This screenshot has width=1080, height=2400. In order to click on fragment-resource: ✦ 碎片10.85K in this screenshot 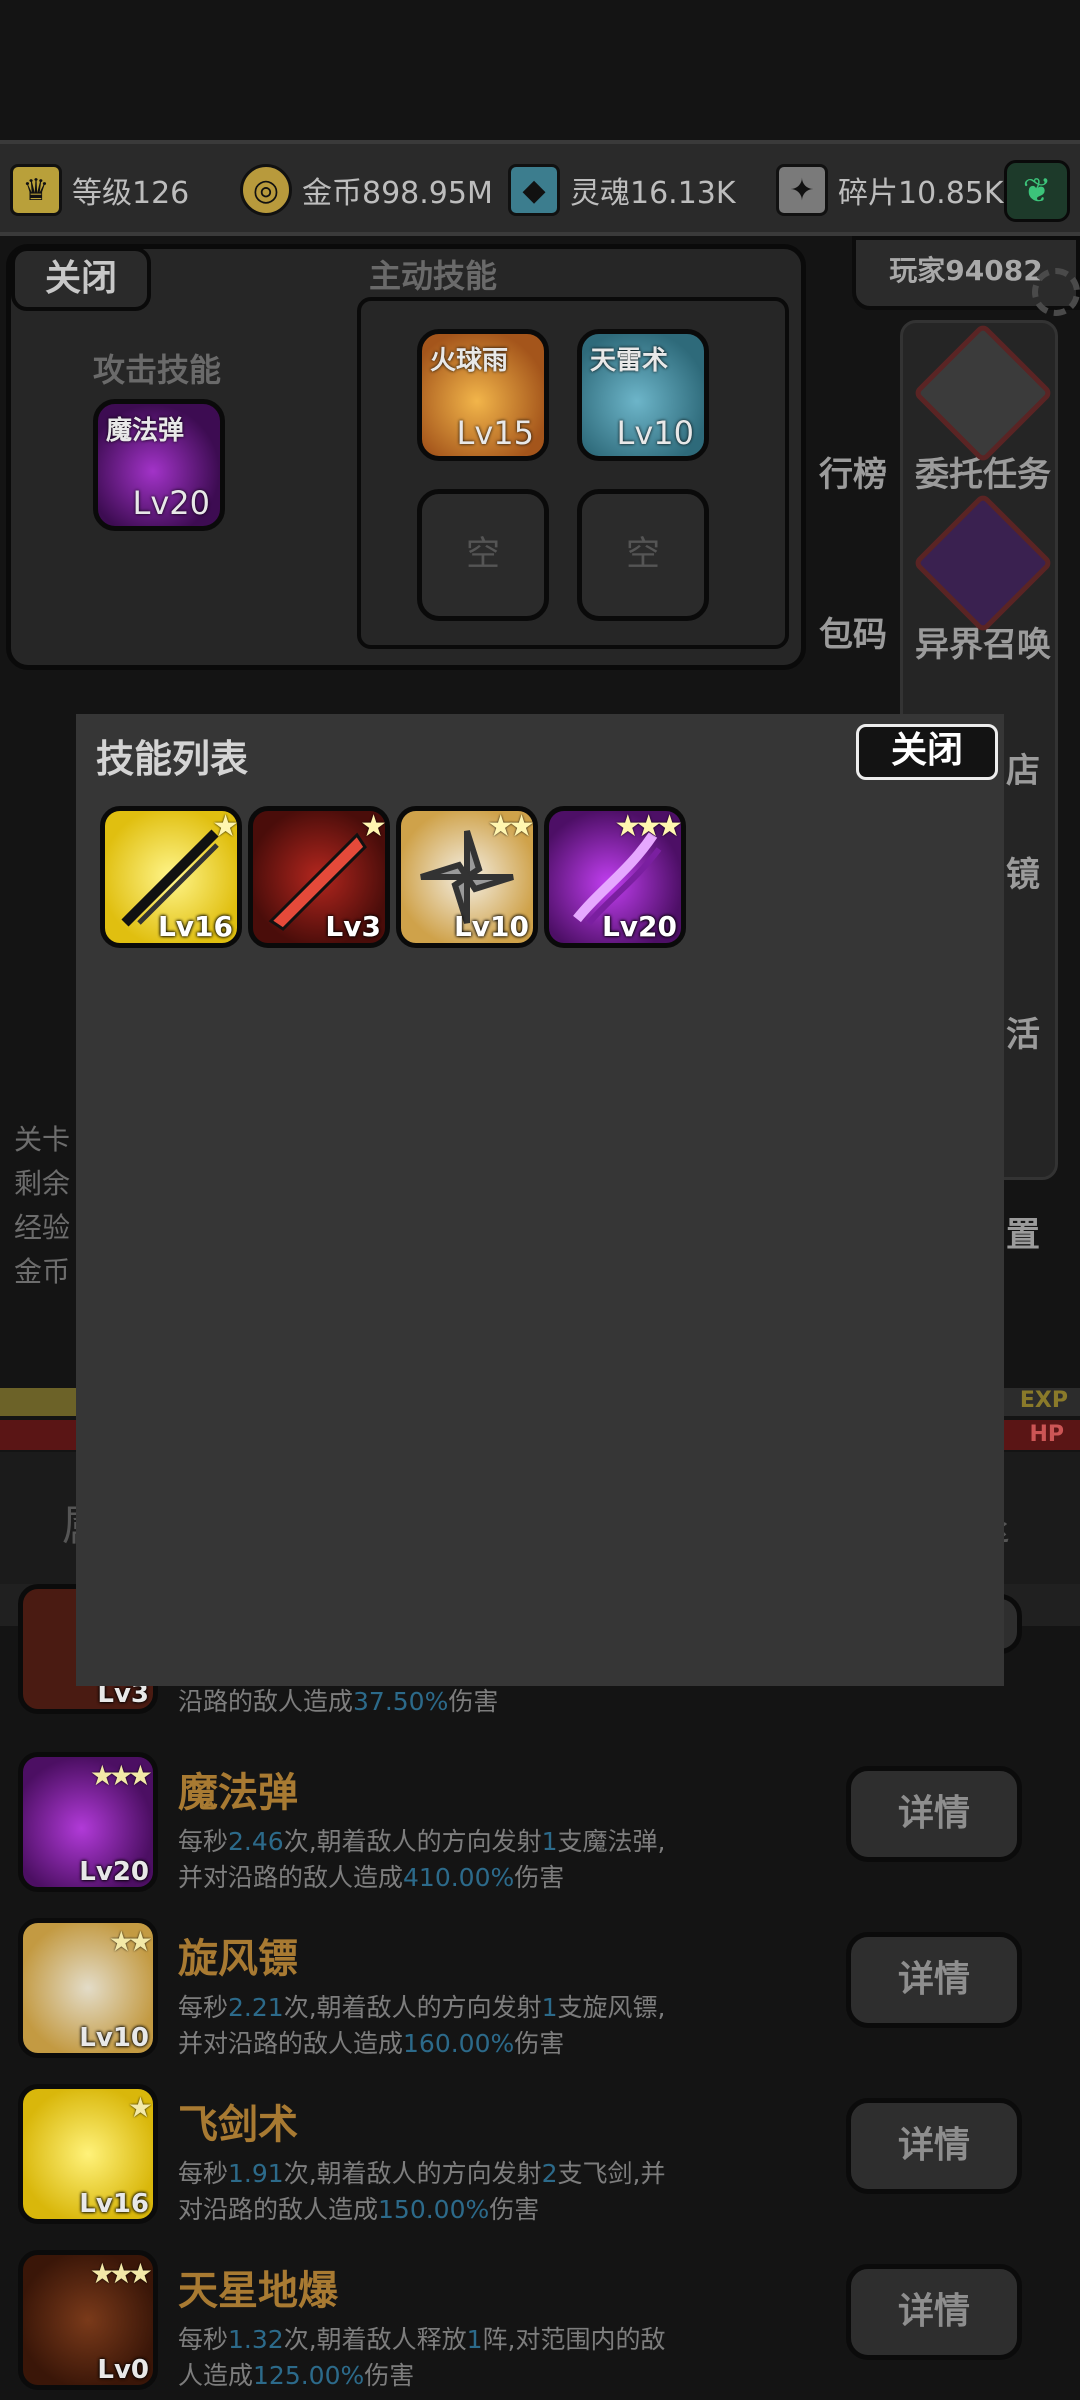, I will do `click(890, 190)`.